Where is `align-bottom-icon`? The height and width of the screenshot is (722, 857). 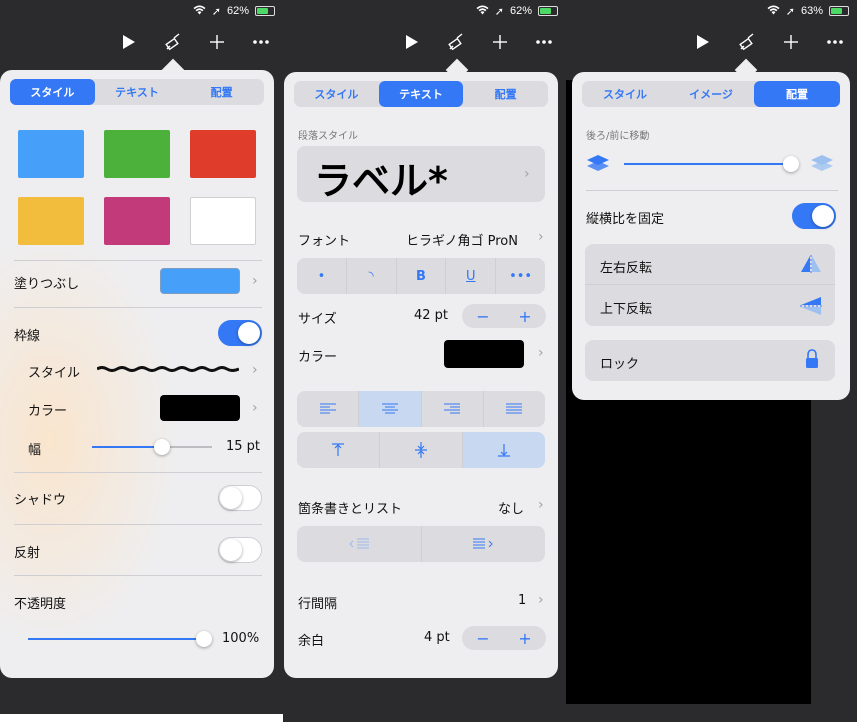 align-bottom-icon is located at coordinates (503, 450).